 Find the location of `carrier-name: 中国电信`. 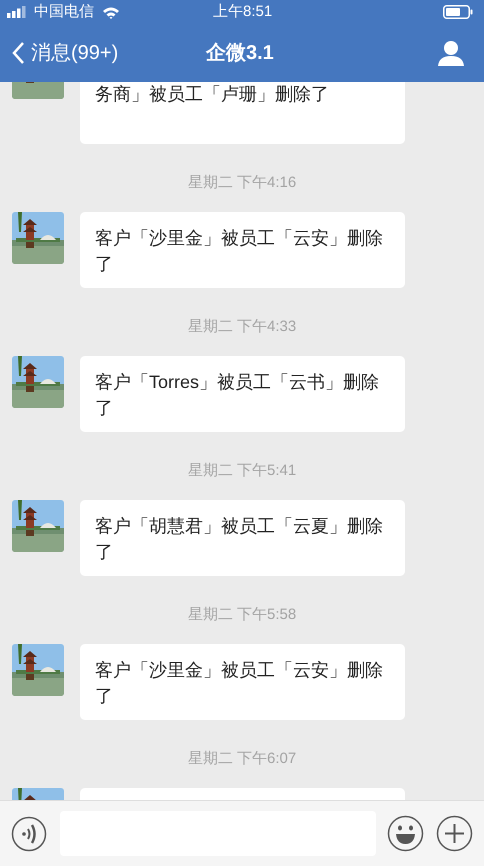

carrier-name: 中国电信 is located at coordinates (64, 12).